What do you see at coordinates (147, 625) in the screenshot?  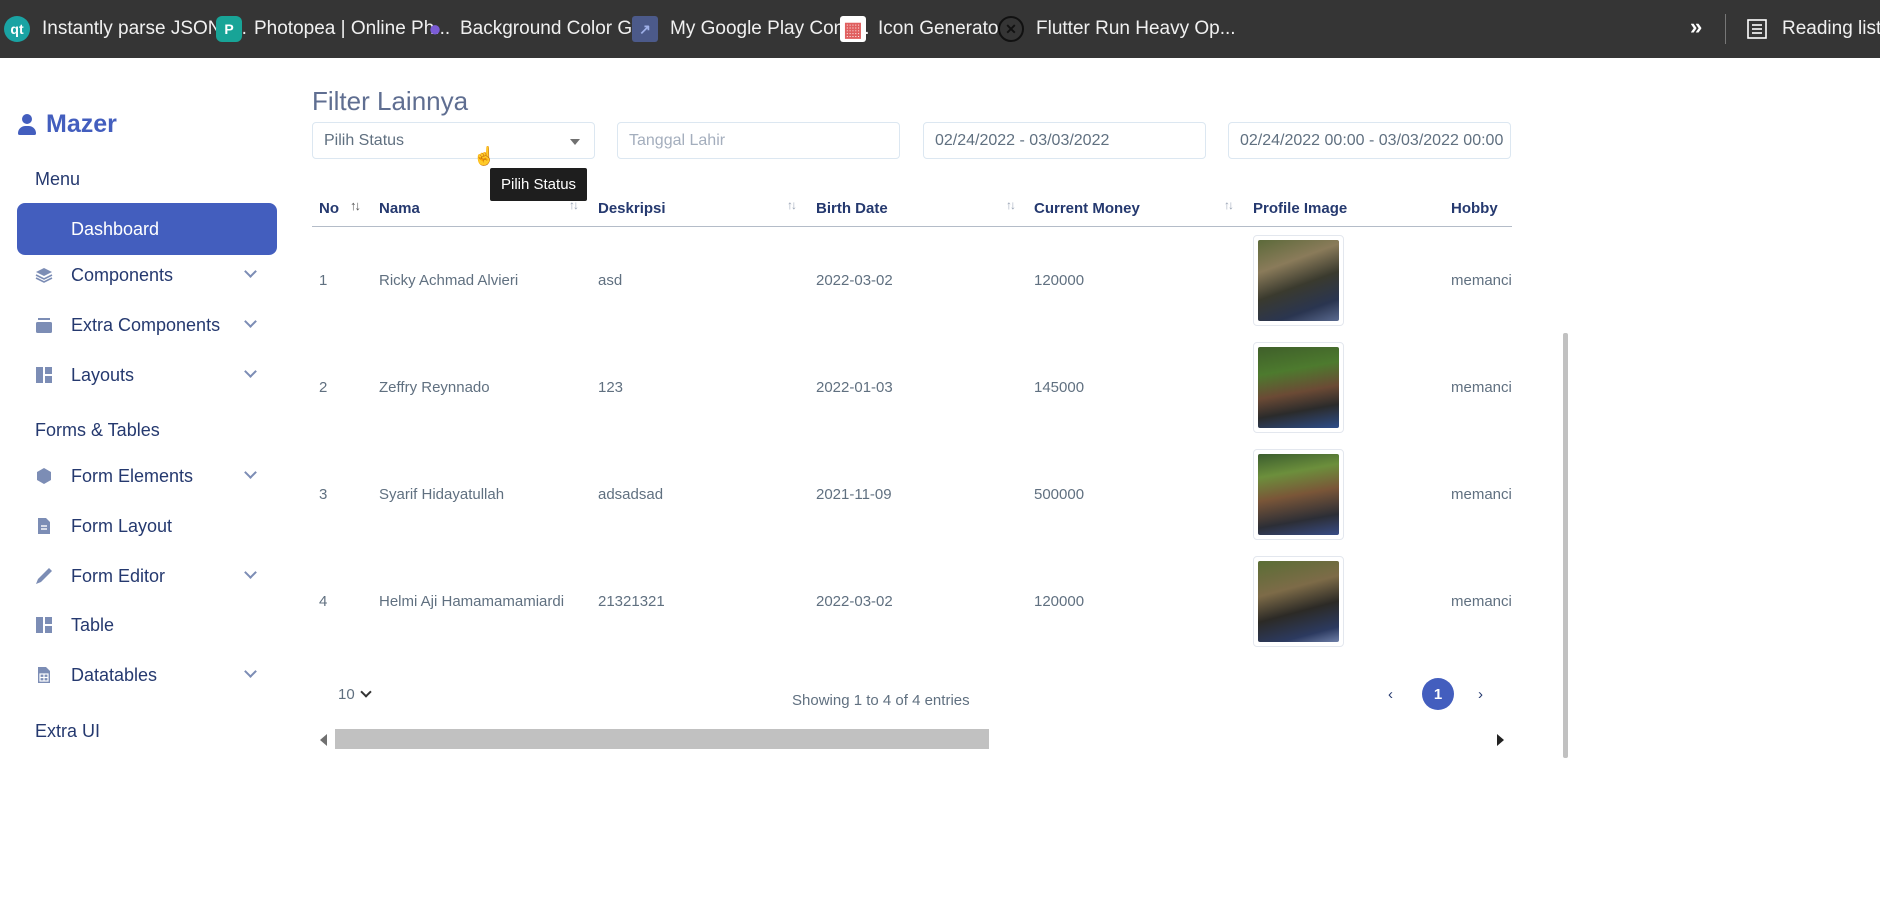 I see `sidebar-item-table: Table` at bounding box center [147, 625].